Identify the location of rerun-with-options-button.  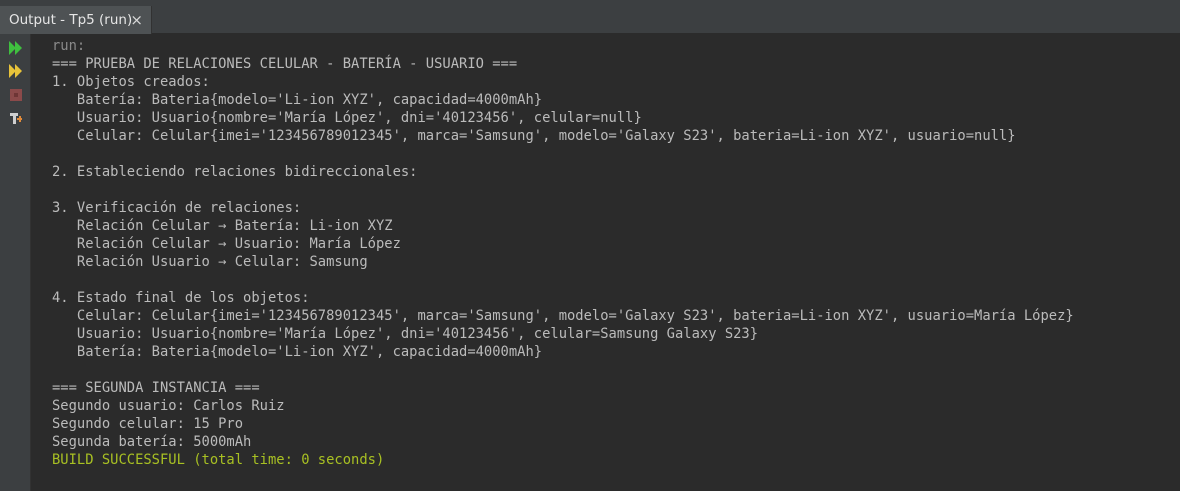
(16, 71).